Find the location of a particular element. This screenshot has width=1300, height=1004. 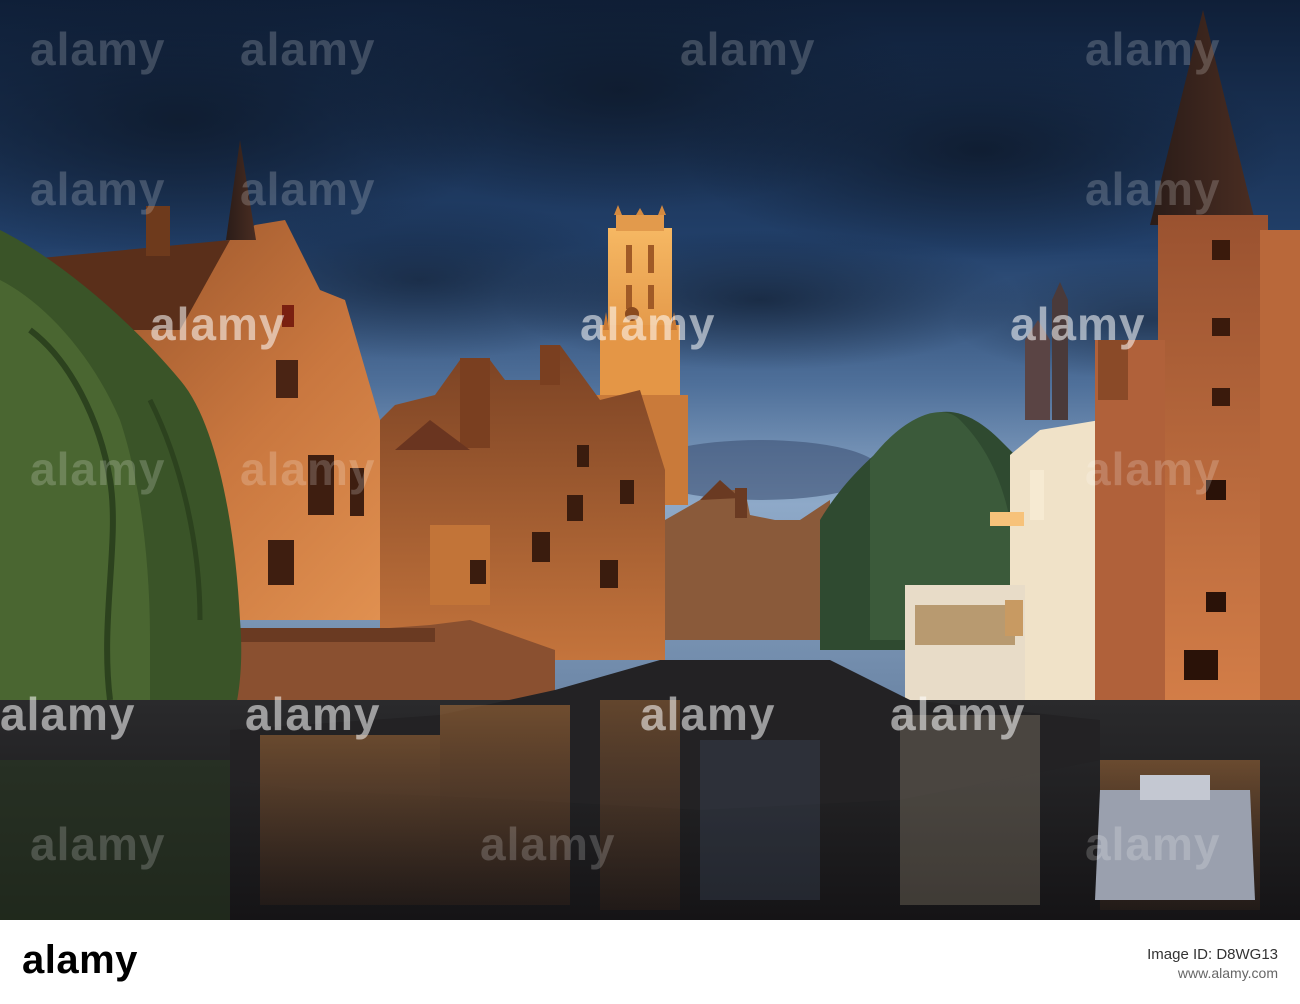

footer-bar: alamy Image ID: D8WG13 www.alamy.com is located at coordinates (650, 962).